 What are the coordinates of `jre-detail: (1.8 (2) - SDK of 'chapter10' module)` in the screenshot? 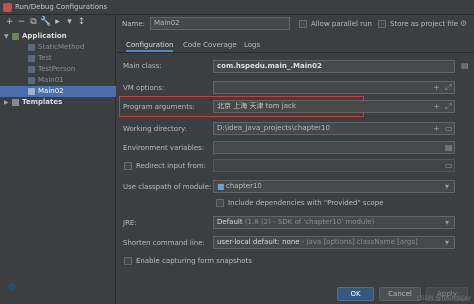 It's located at (309, 222).